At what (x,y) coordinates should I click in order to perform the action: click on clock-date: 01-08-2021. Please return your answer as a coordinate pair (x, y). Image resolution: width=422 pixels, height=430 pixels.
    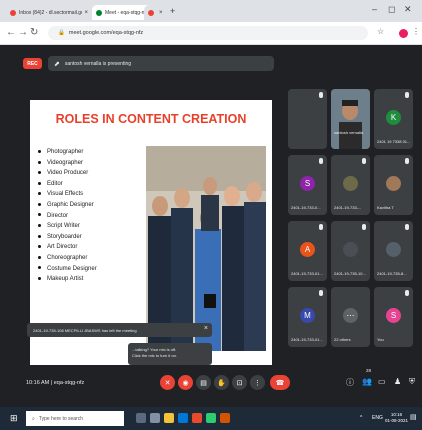
    Looking at the image, I should click on (397, 420).